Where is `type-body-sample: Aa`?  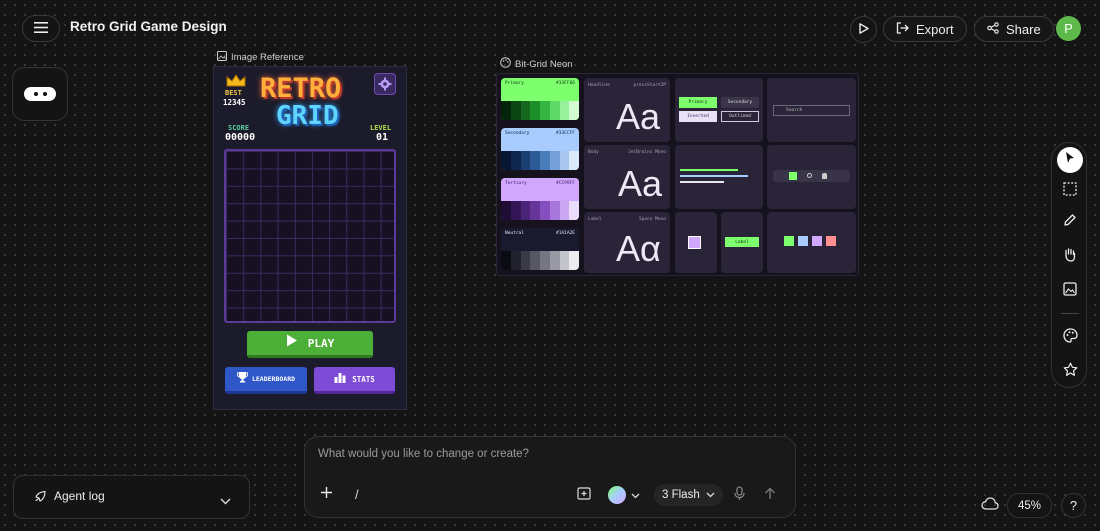
type-body-sample: Aa is located at coordinates (640, 183).